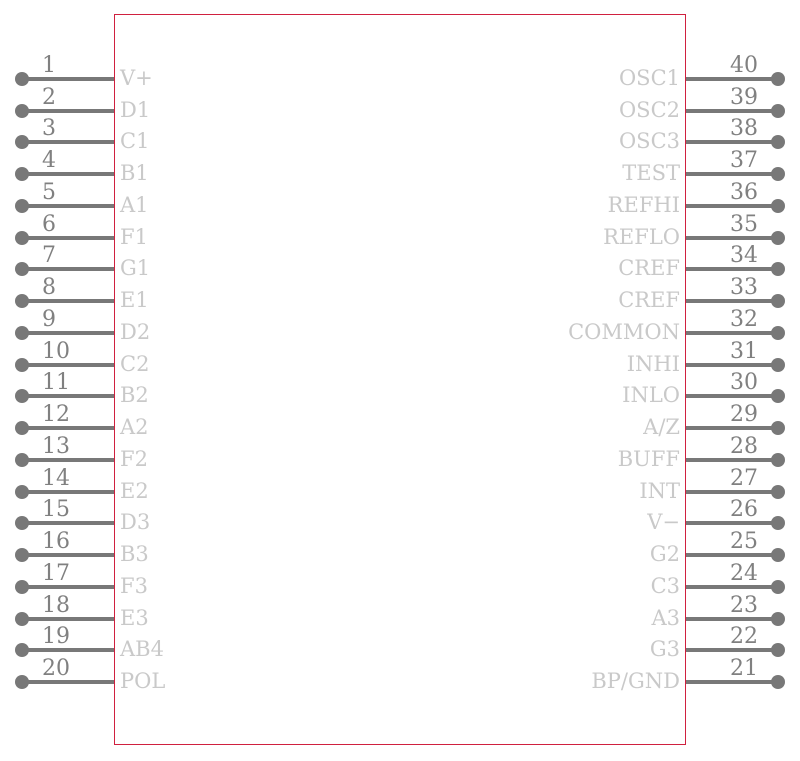  I want to click on pin-name: D2, so click(135, 331).